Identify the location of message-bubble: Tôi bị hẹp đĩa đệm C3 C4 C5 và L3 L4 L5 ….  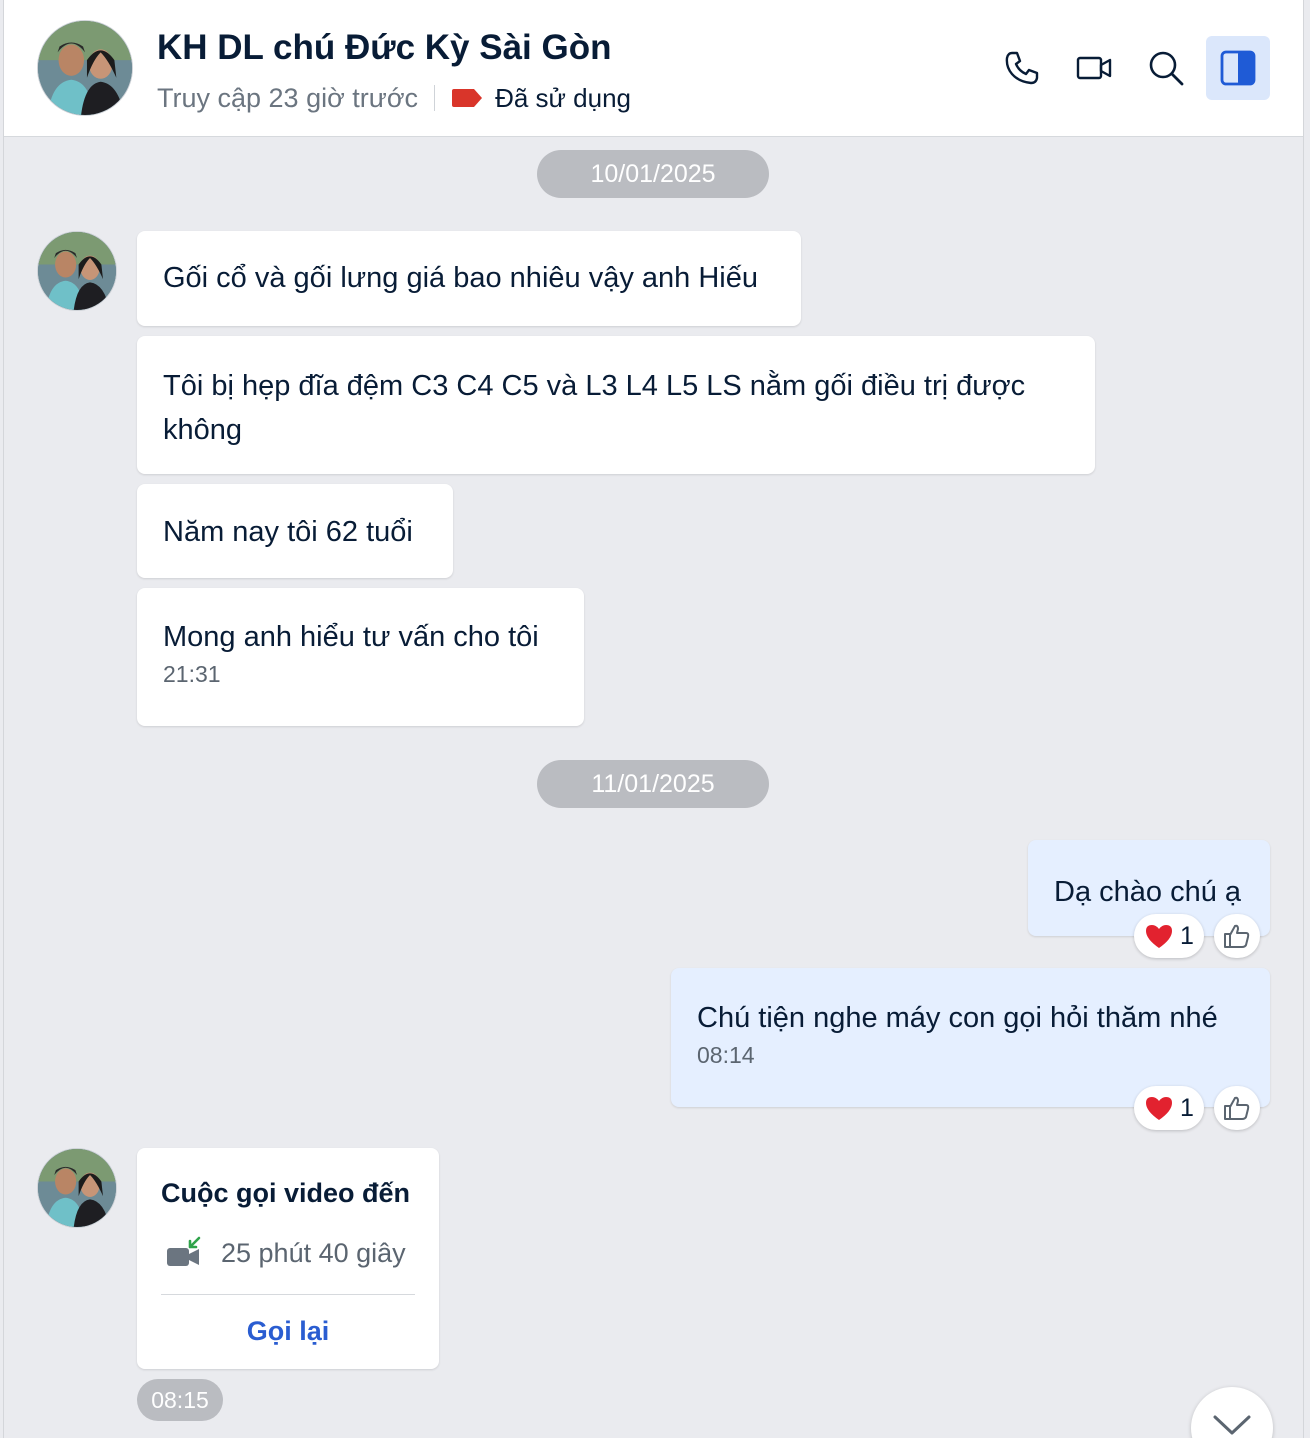
(616, 405).